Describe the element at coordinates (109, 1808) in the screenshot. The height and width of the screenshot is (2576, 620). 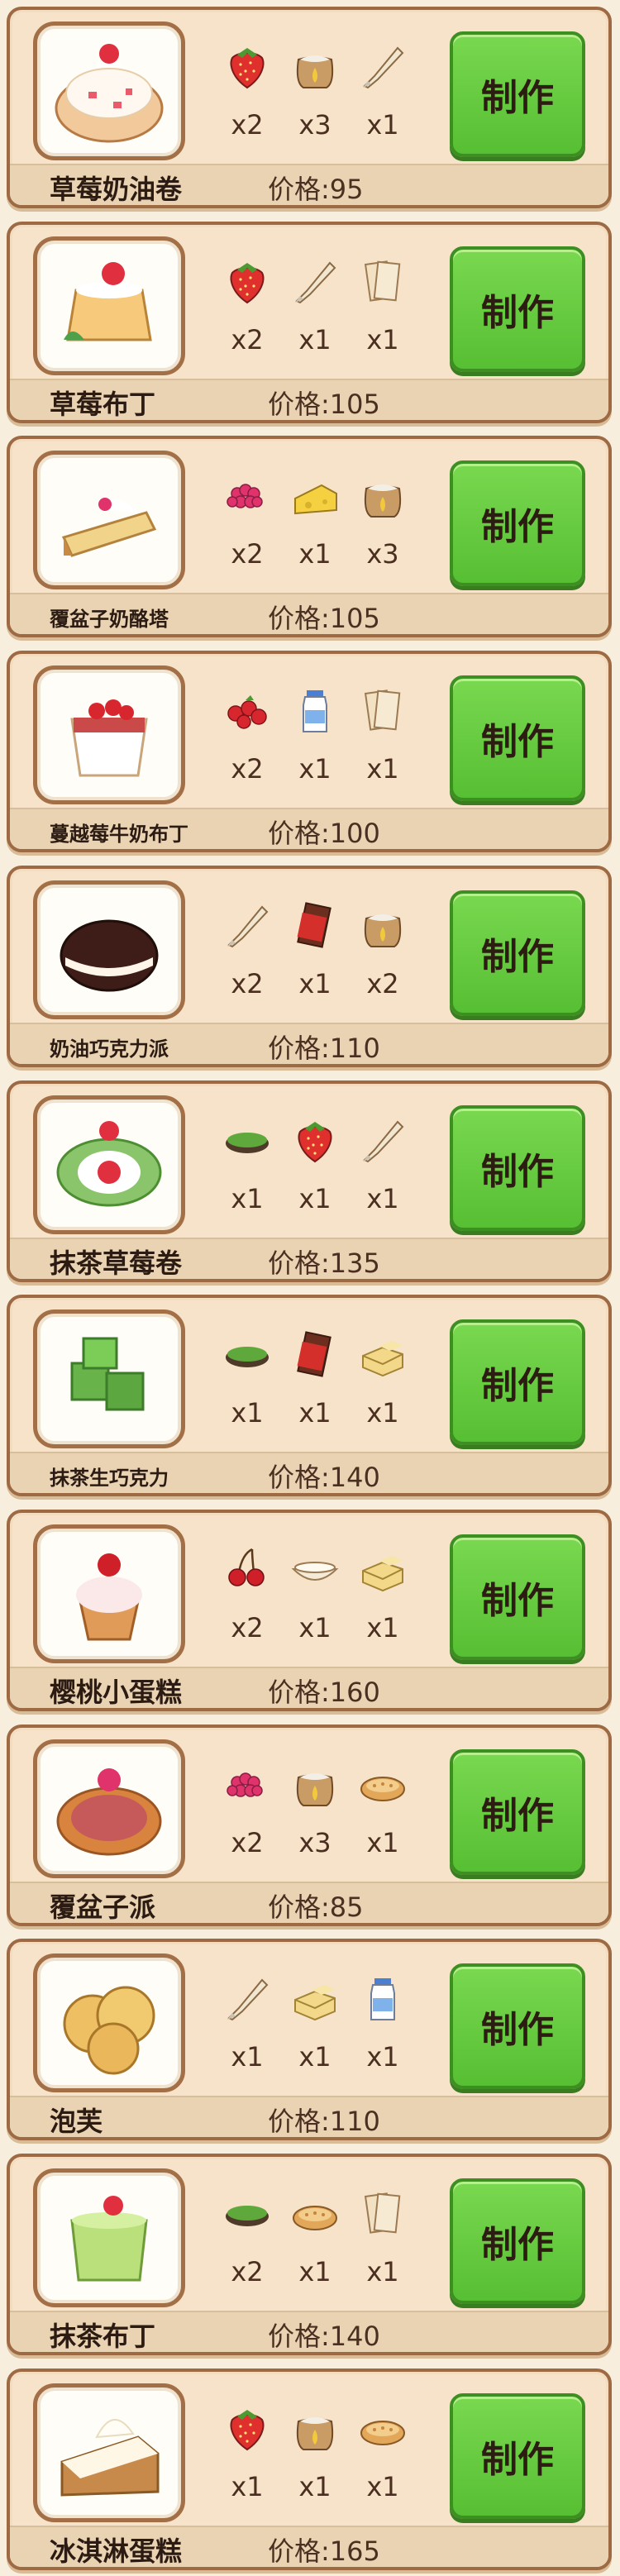
I see `raspberry-pie-icon` at that location.